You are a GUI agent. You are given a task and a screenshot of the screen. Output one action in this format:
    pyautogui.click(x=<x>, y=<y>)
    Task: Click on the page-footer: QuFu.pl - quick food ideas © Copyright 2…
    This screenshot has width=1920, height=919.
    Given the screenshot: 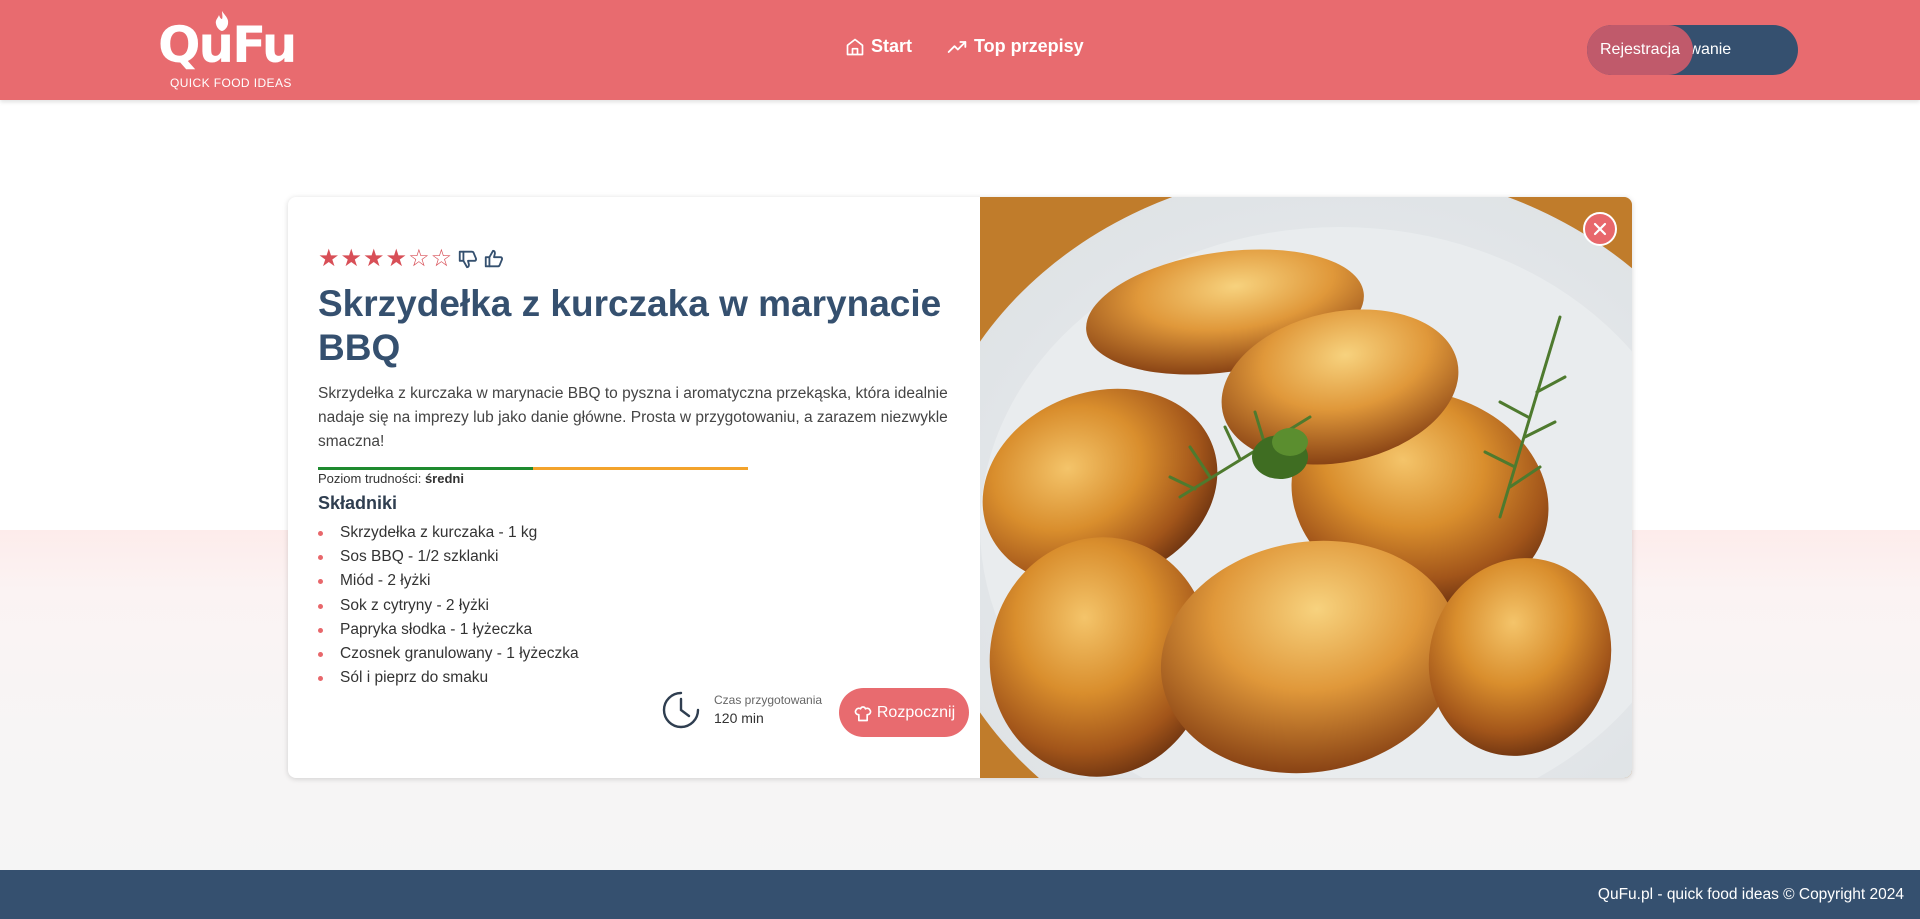 What is the action you would take?
    pyautogui.click(x=960, y=894)
    